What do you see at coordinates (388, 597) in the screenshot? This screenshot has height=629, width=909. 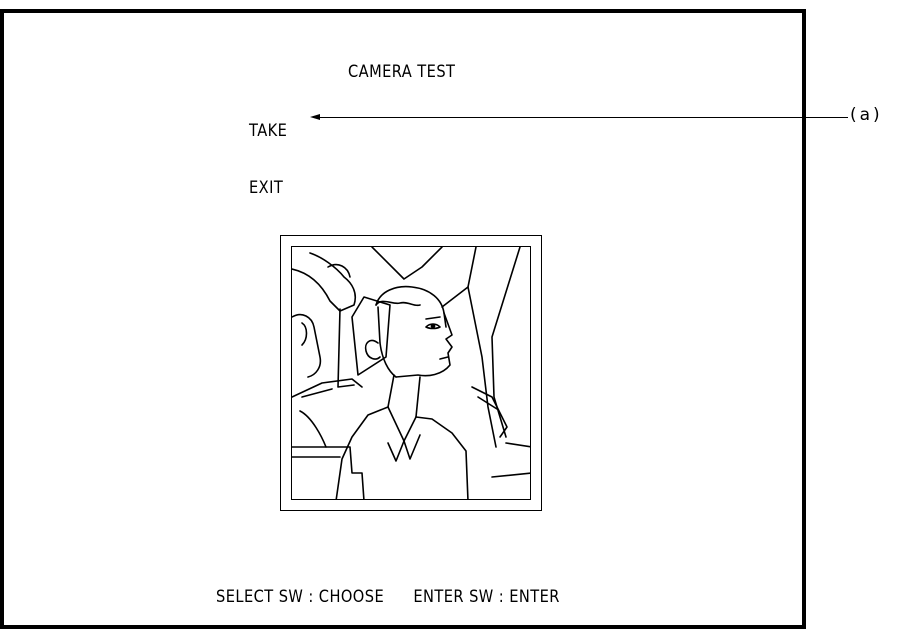 I see `footer-hints: SELECT SW : CHOOSE ENTER SW : ENTER` at bounding box center [388, 597].